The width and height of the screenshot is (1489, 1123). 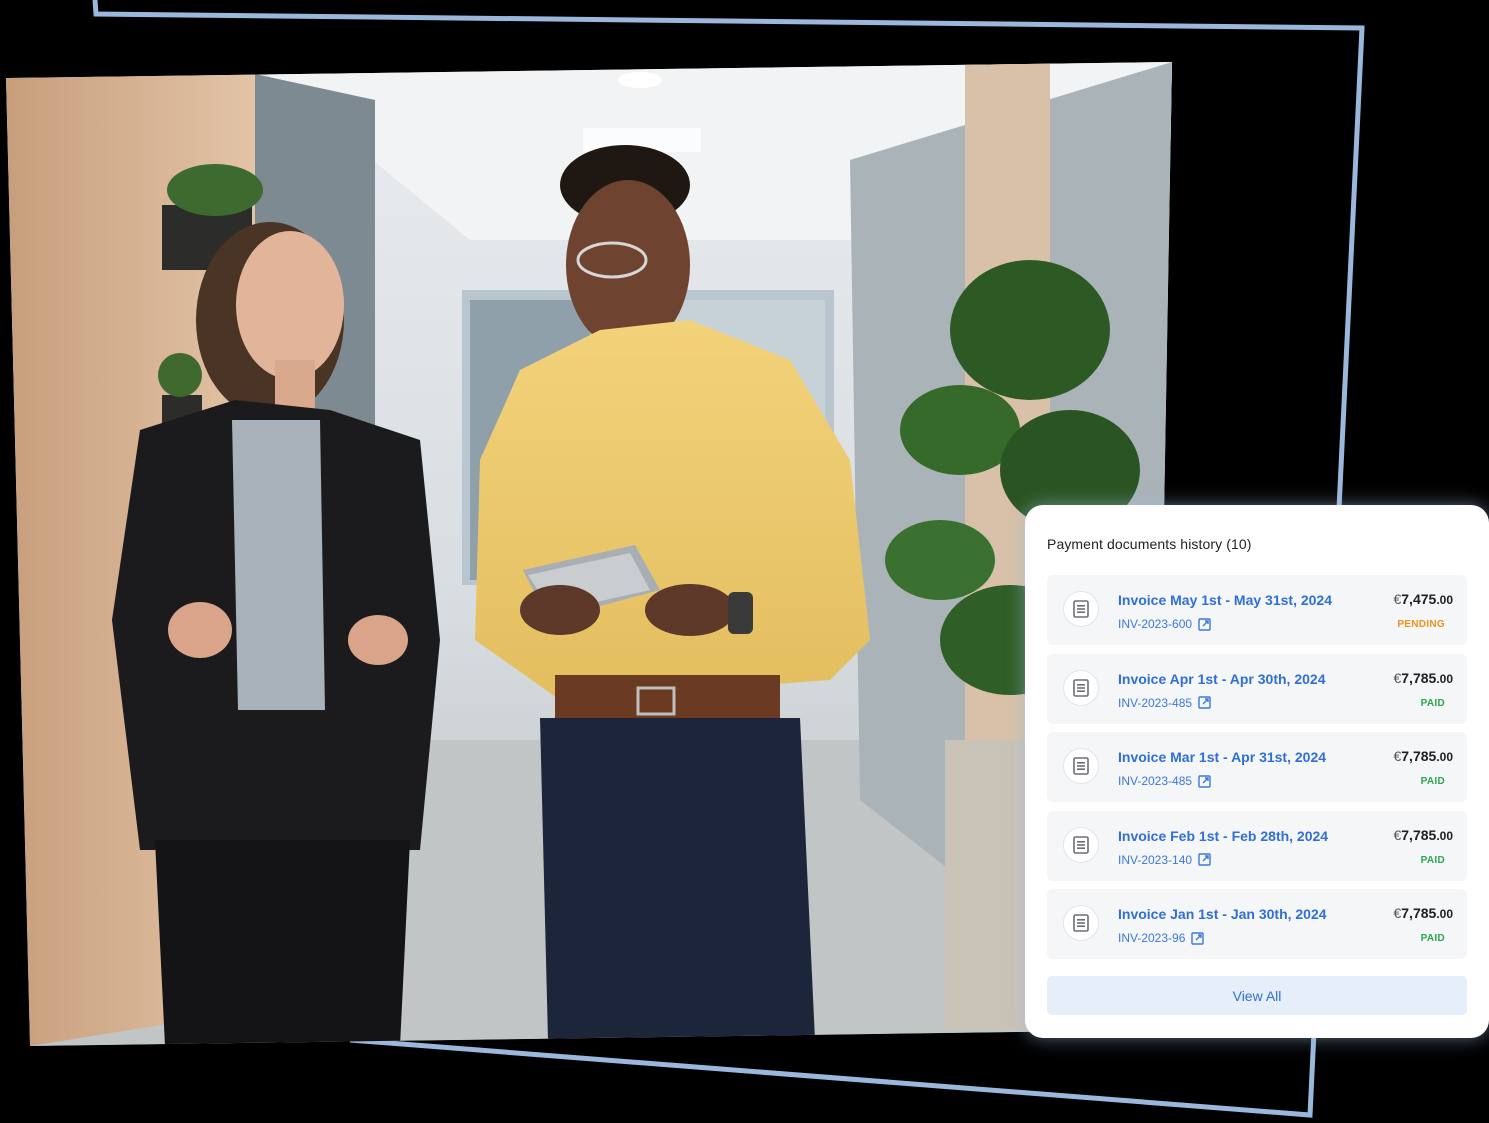 What do you see at coordinates (1149, 544) in the screenshot?
I see `card-title: Payment documents history (10)` at bounding box center [1149, 544].